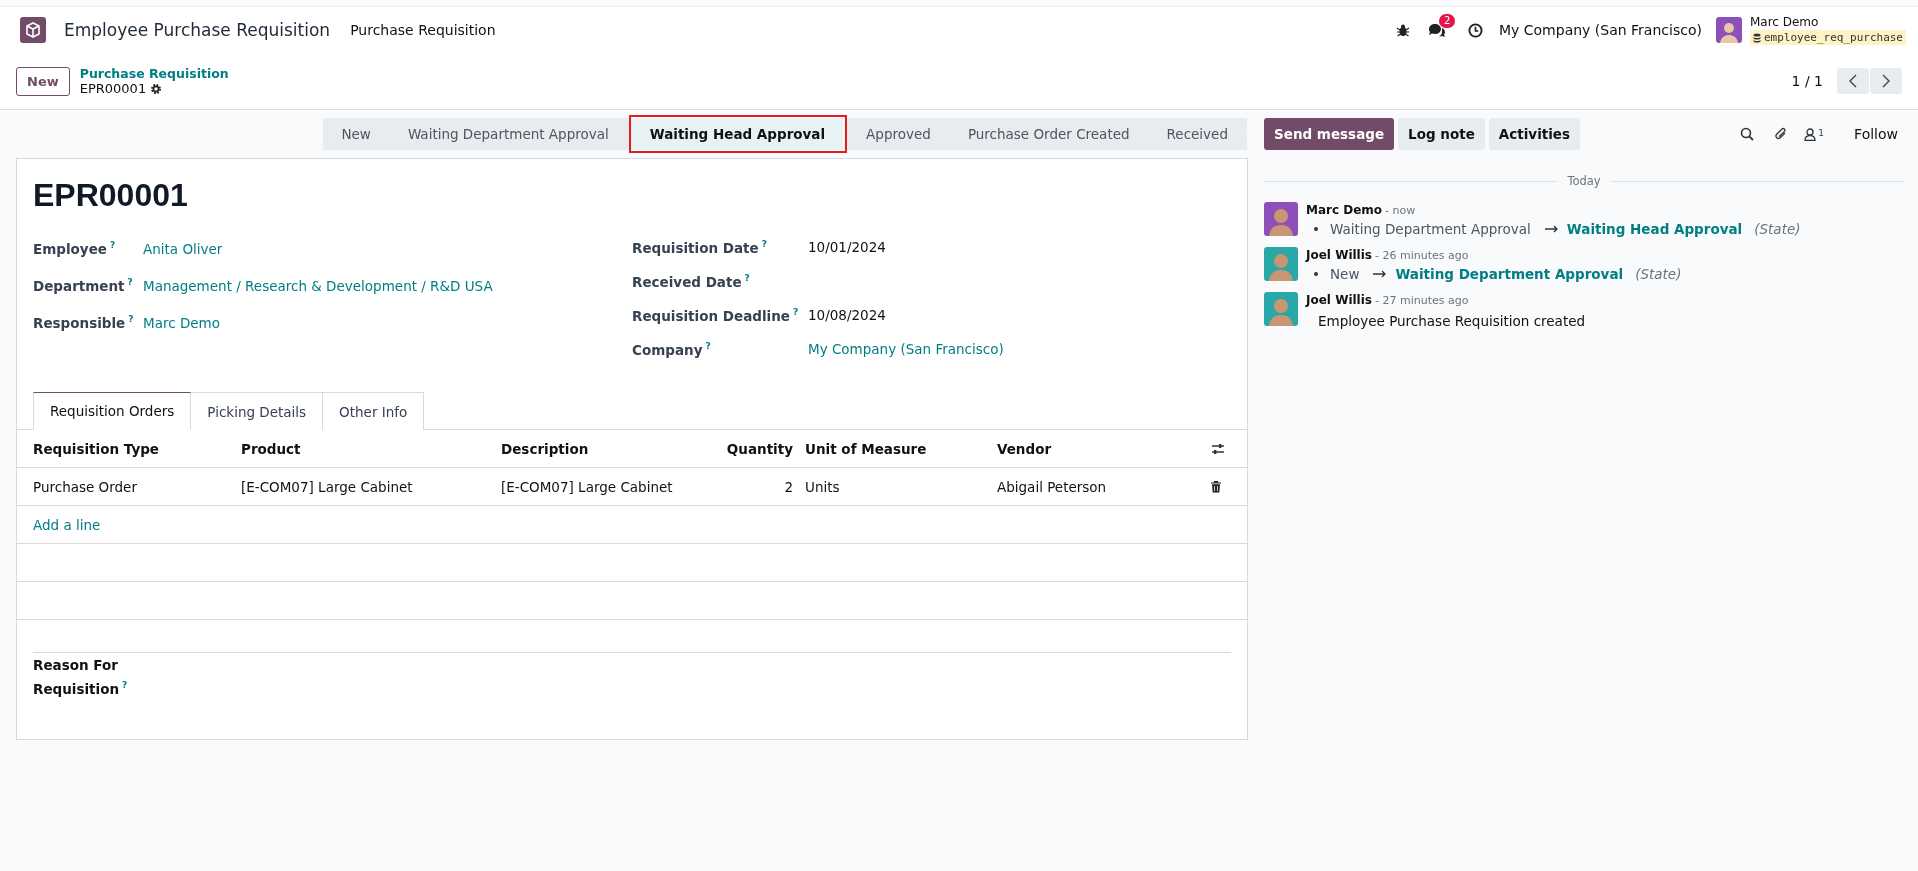  Describe the element at coordinates (601, 449) in the screenshot. I see `column-header: Description` at that location.